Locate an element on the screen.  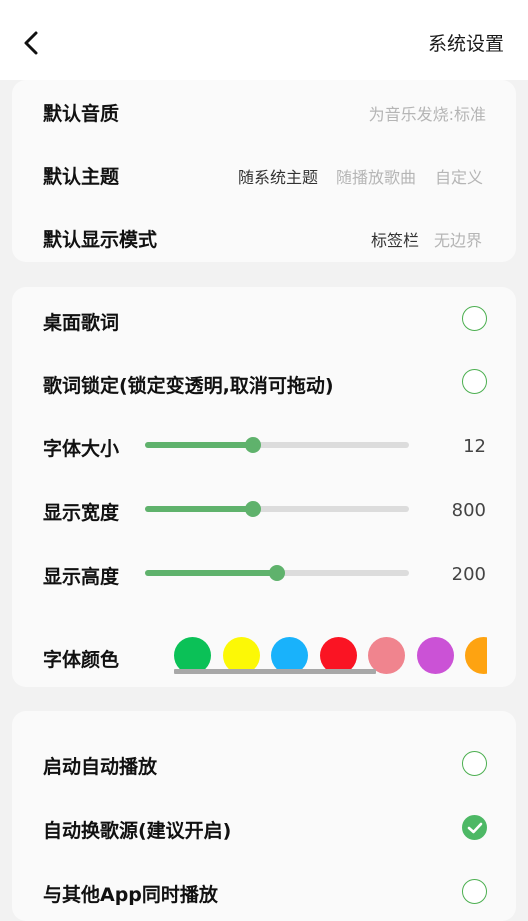
auto-play-toggle is located at coordinates (474, 763).